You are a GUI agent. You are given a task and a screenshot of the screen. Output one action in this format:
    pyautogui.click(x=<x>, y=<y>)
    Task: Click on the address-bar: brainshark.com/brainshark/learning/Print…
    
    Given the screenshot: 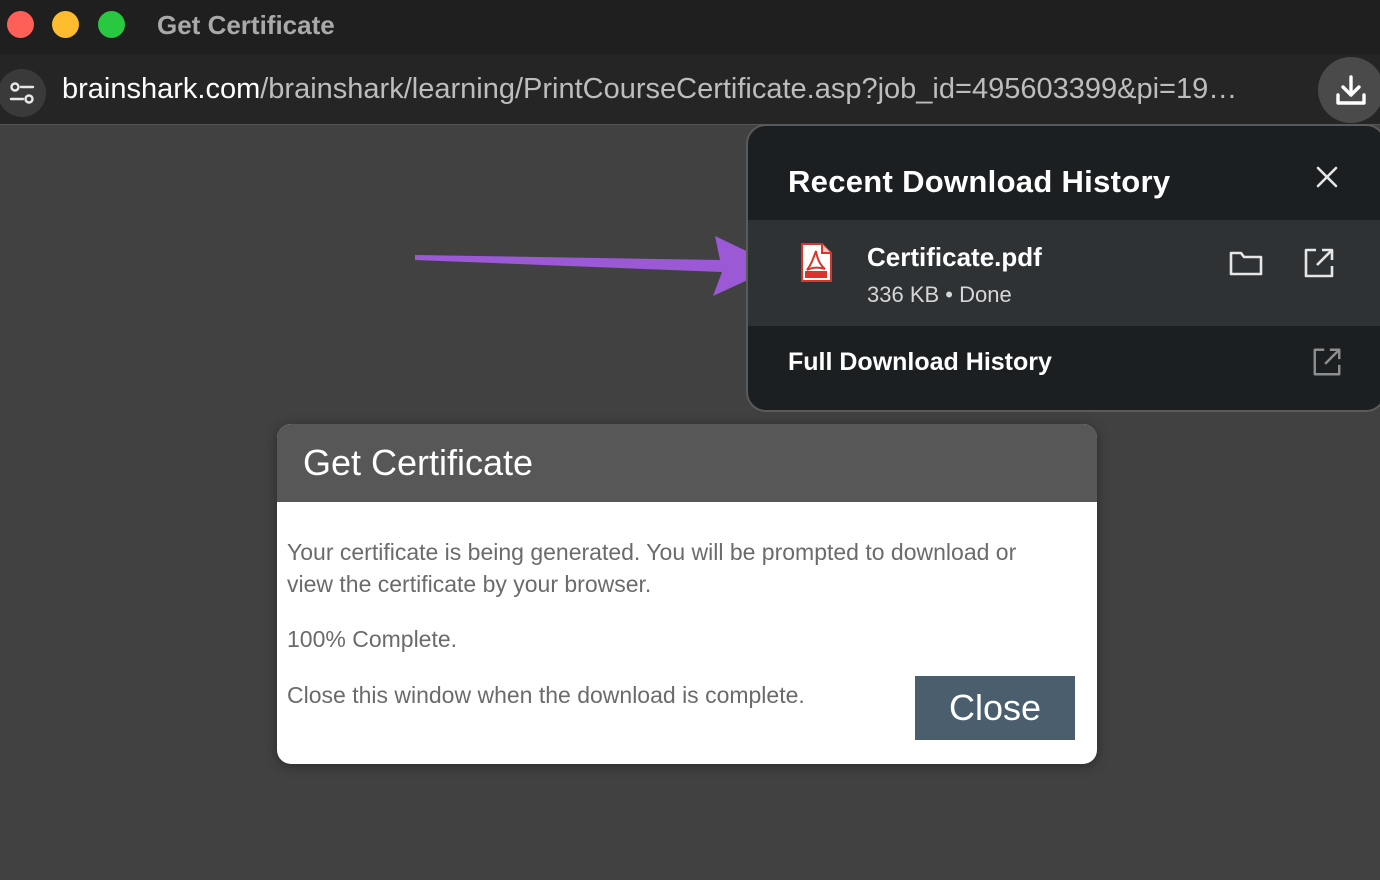 What is the action you would take?
    pyautogui.click(x=690, y=89)
    